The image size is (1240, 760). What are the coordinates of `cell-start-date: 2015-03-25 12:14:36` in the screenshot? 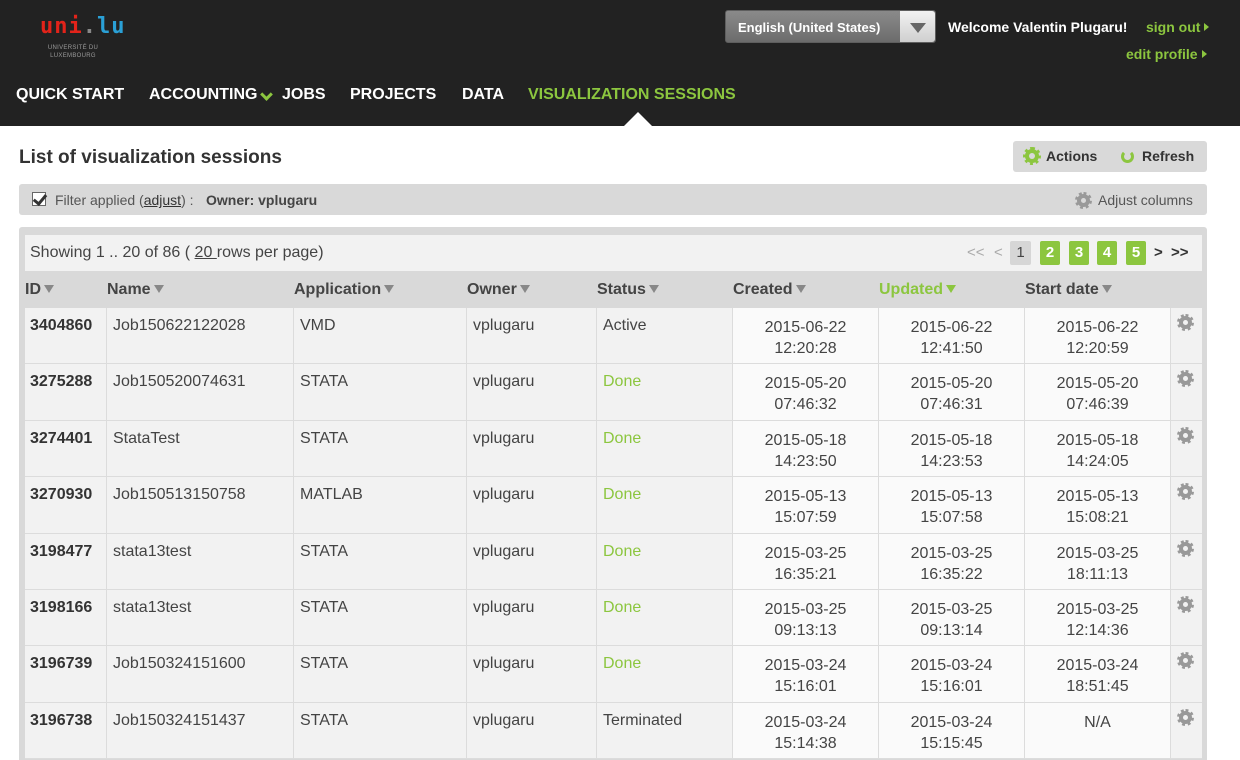 It's located at (1098, 617).